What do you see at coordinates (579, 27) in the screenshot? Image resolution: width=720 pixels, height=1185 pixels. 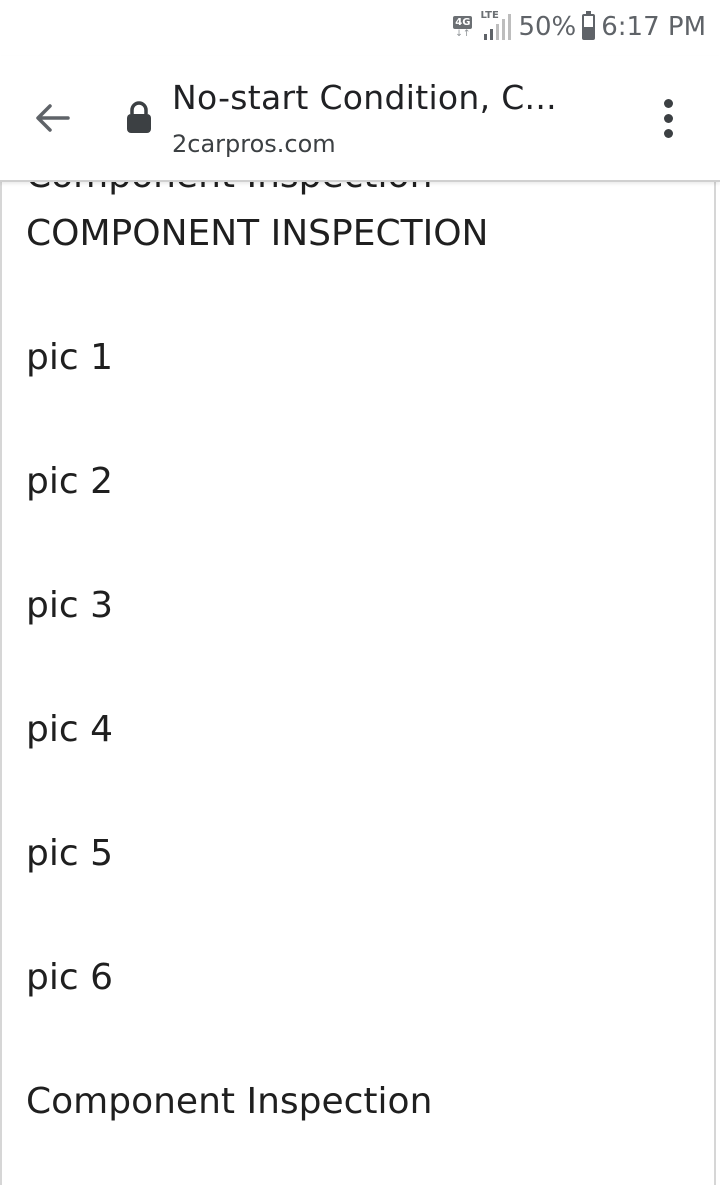 I see `status-icons: 4G ↓↑ LTE 50% 6:17 PM` at bounding box center [579, 27].